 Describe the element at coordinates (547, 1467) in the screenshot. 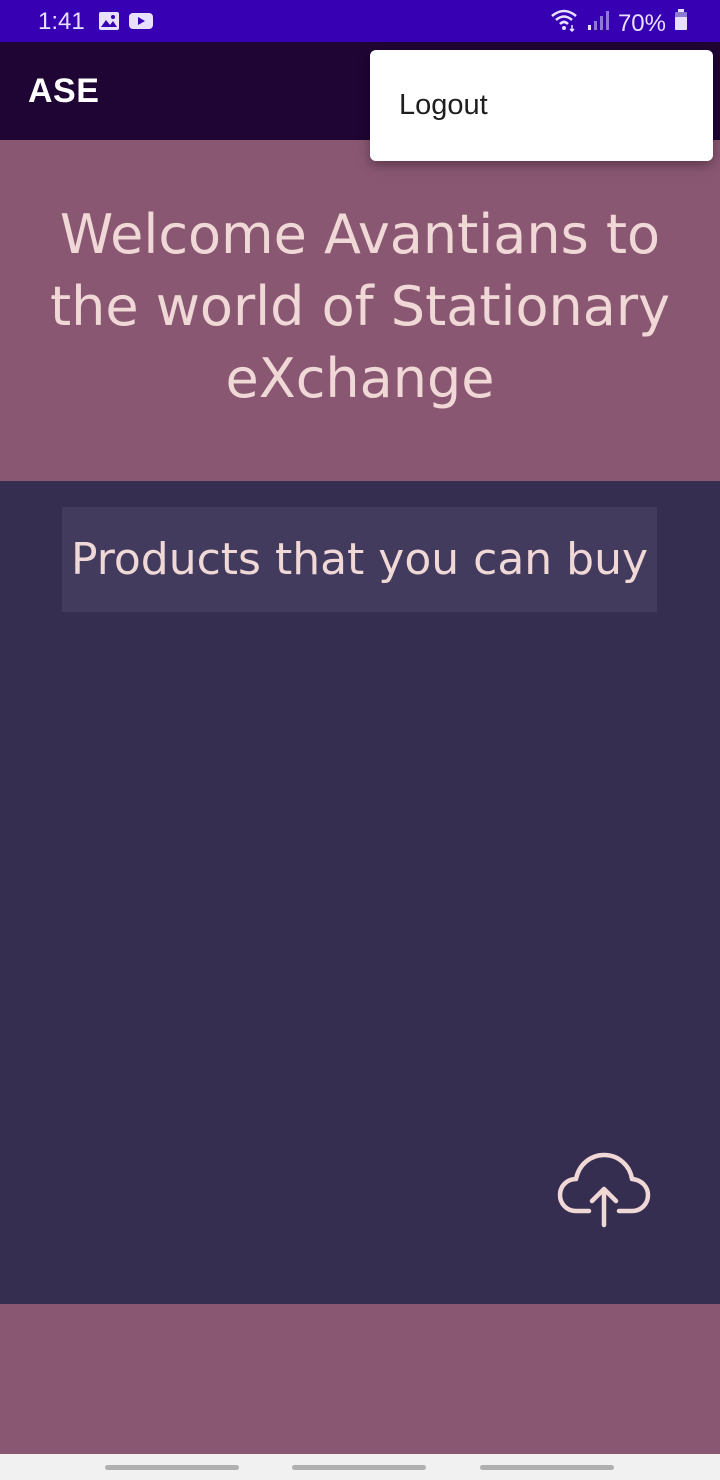

I see `nav-back-button` at that location.